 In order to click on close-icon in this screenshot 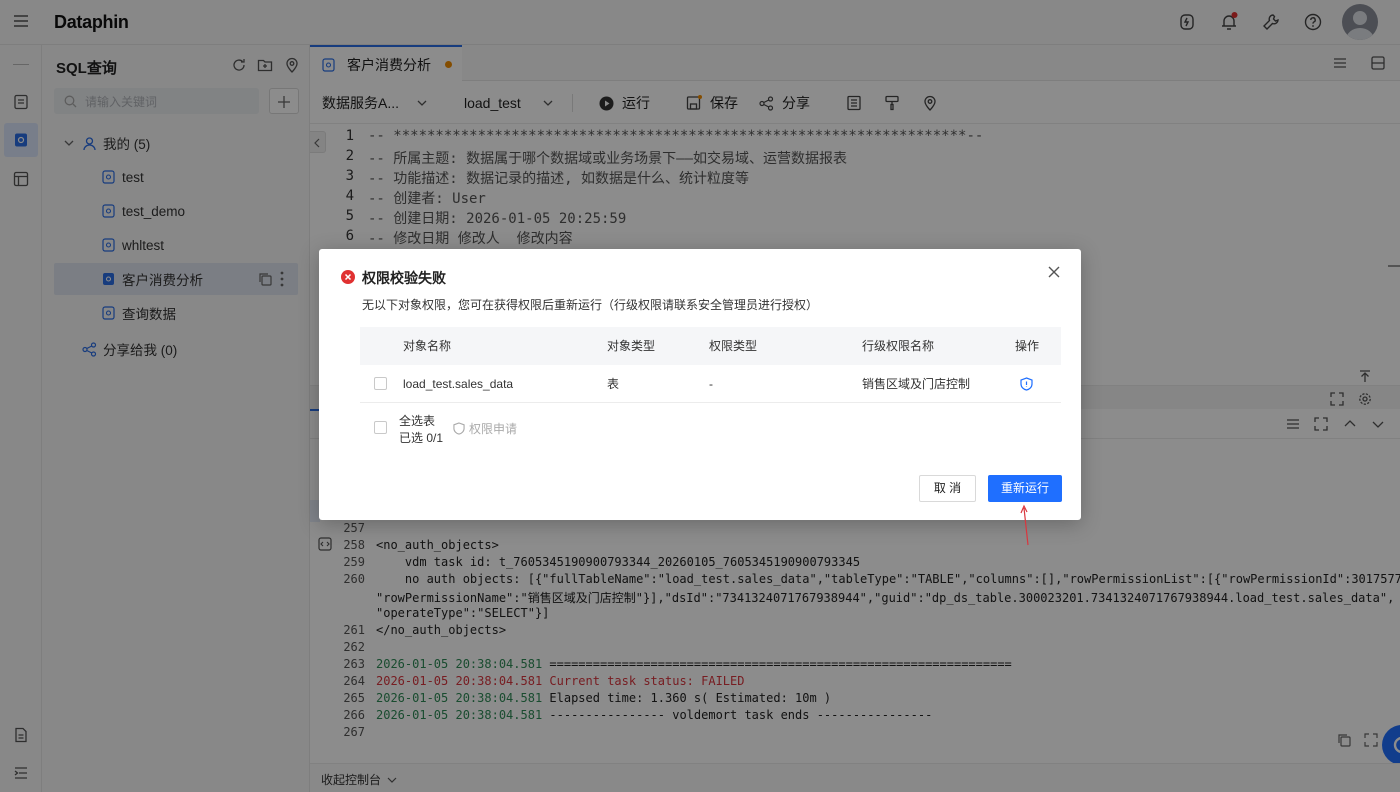, I will do `click(1054, 272)`.